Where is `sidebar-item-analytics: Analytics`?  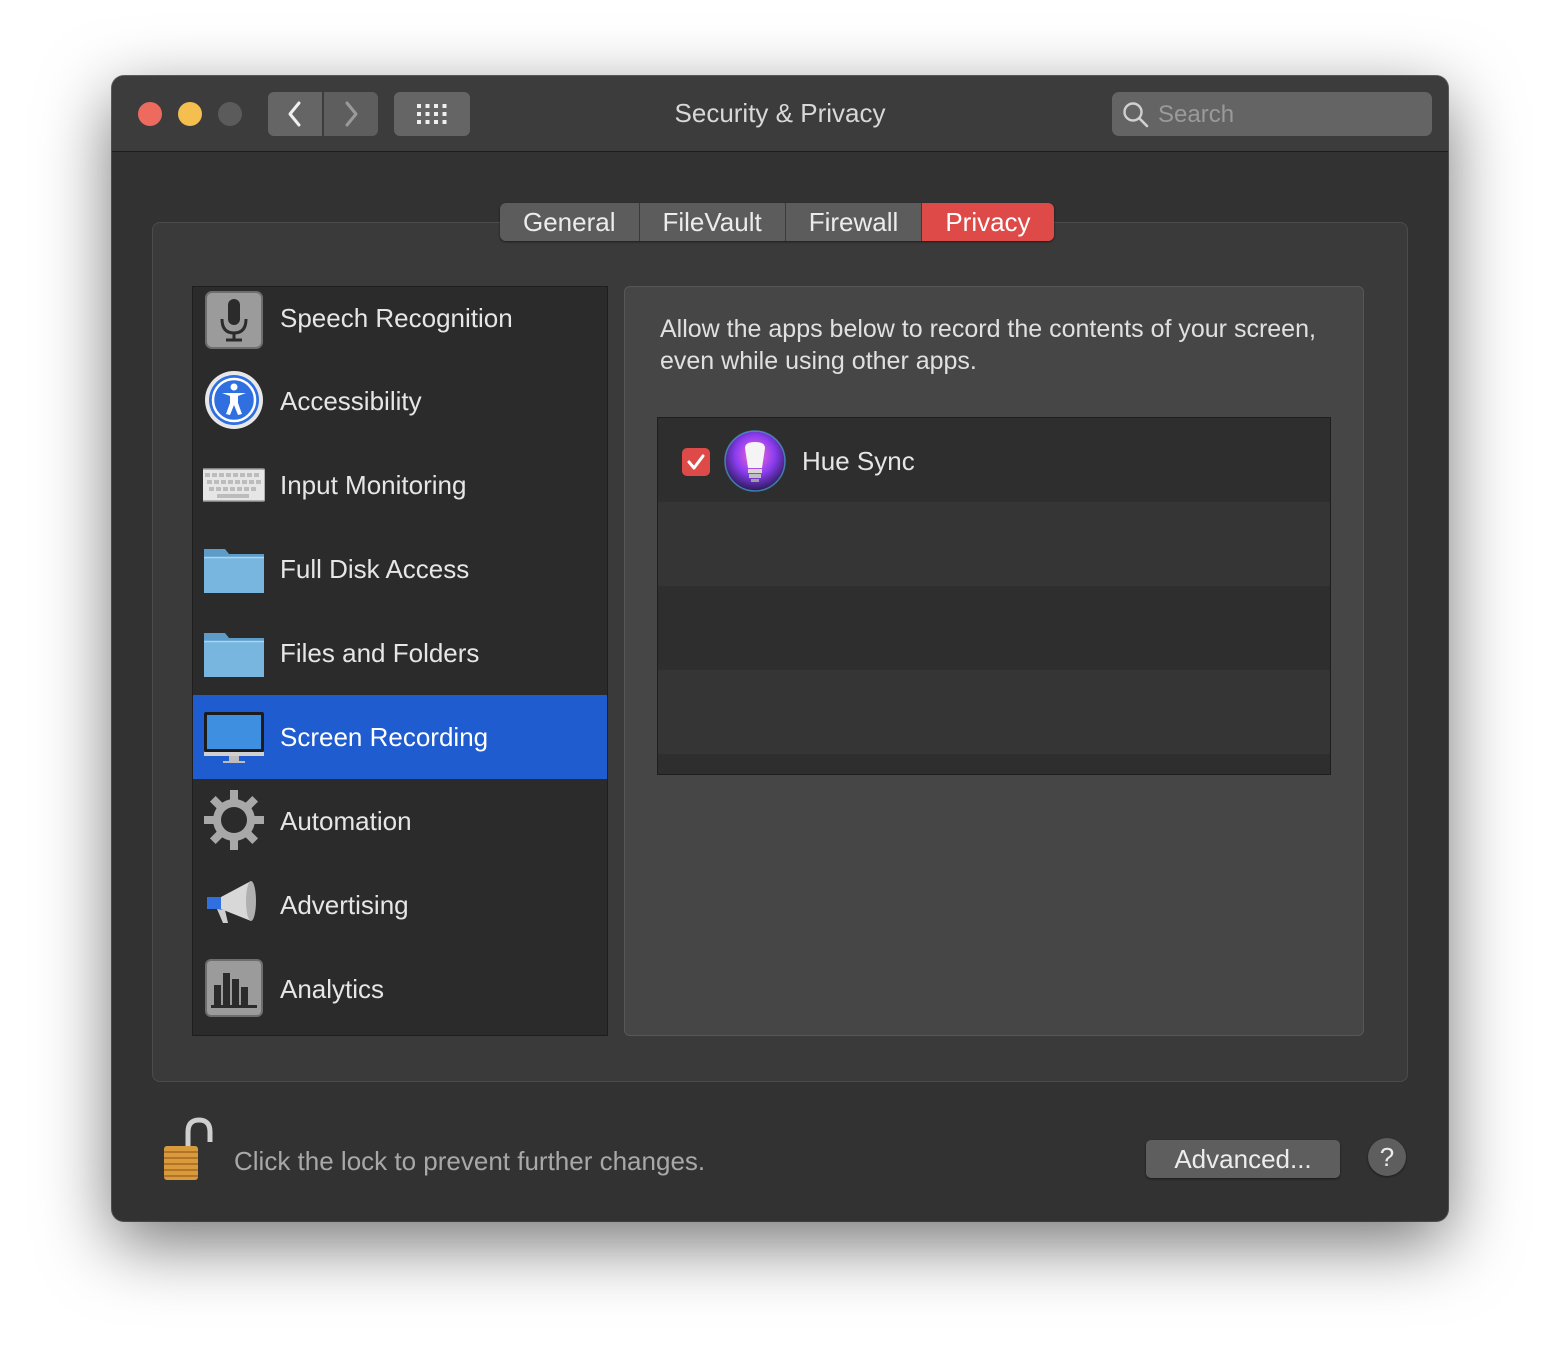 sidebar-item-analytics: Analytics is located at coordinates (400, 989).